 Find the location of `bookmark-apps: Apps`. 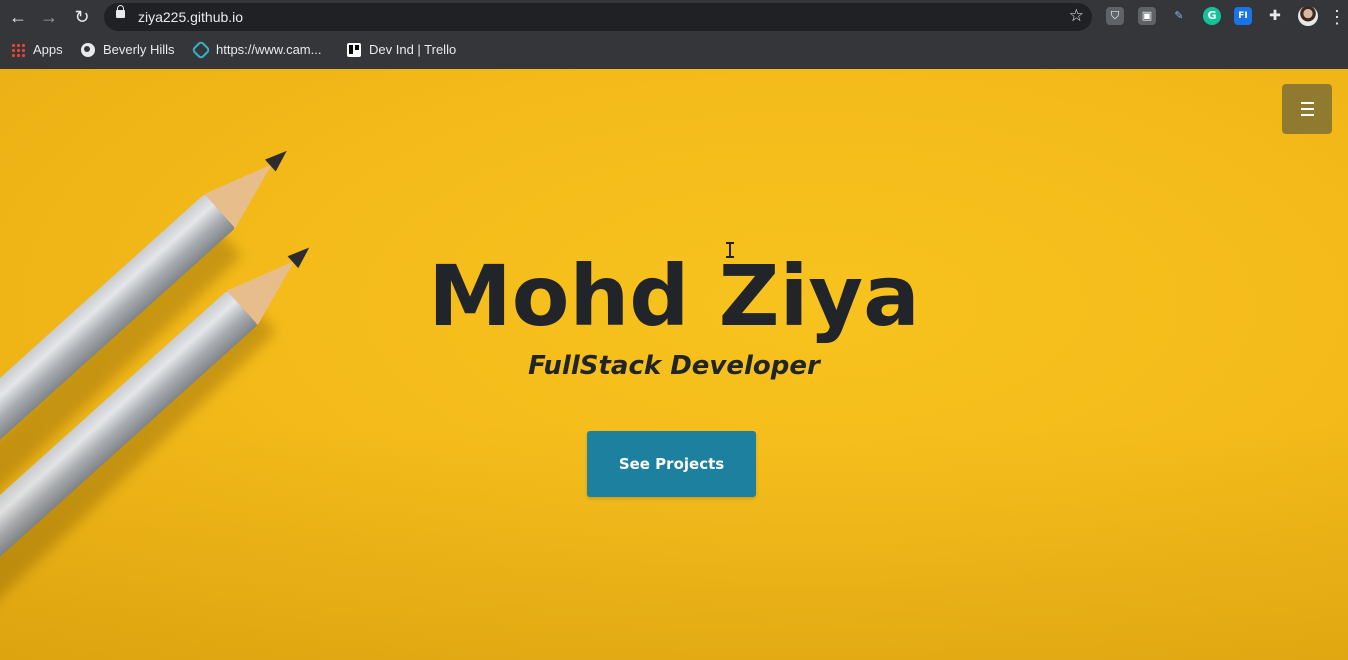

bookmark-apps: Apps is located at coordinates (37, 49).